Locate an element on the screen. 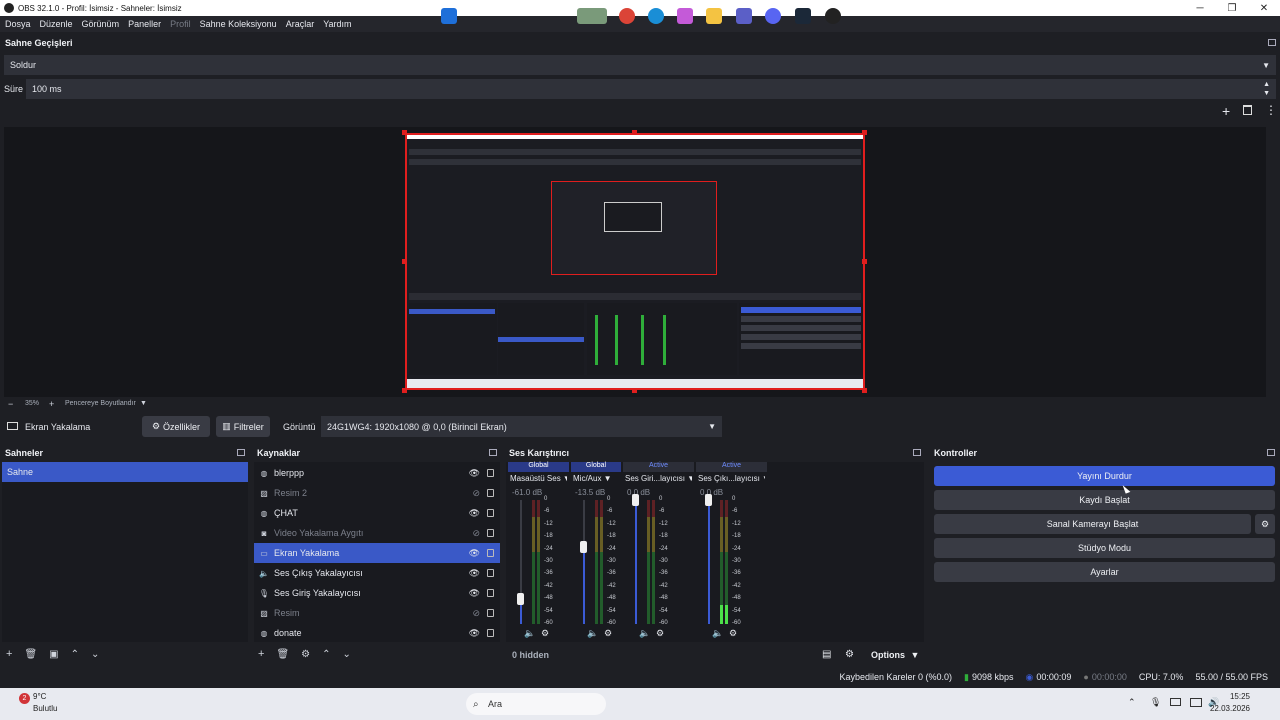  delete-transition-icon is located at coordinates (1247, 110).